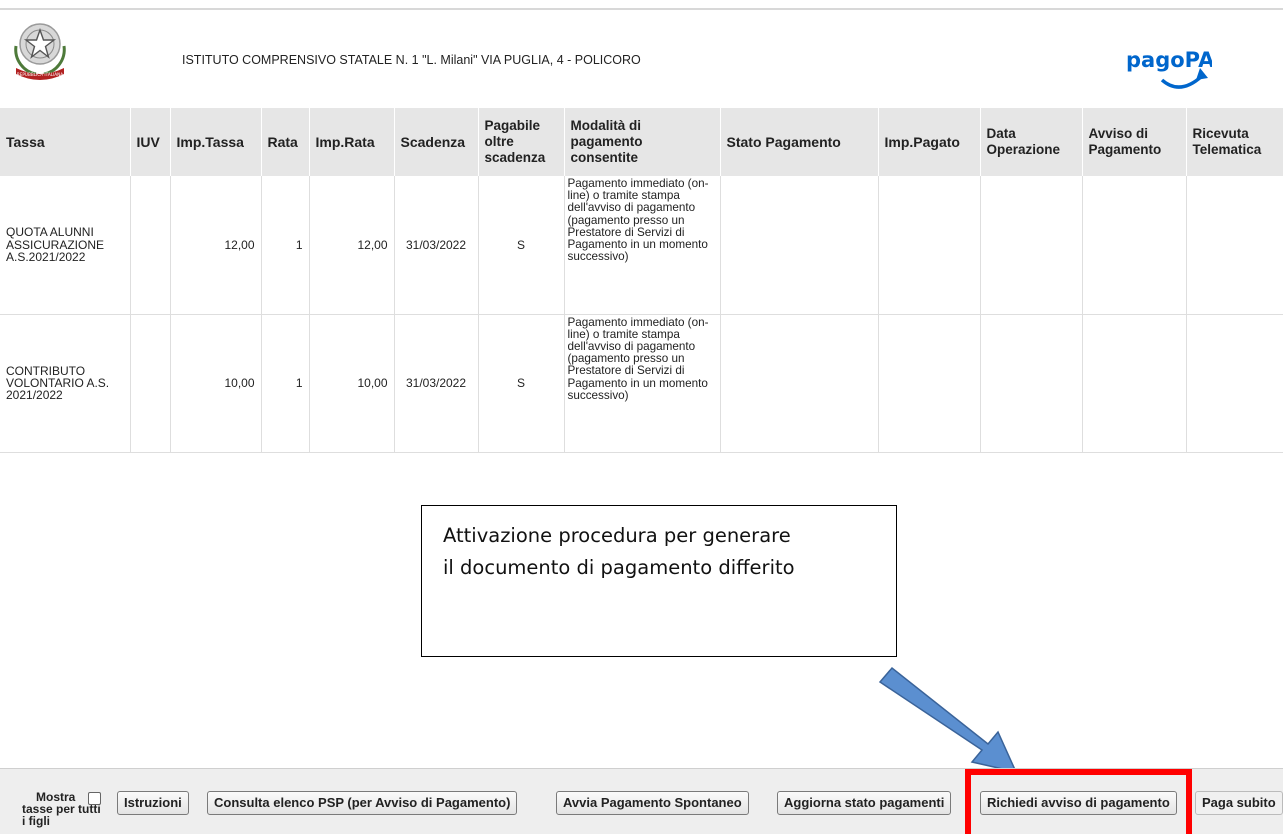 This screenshot has width=1283, height=834. Describe the element at coordinates (61, 815) in the screenshot. I see `show-all-label-rest: tasse per tutti i figli` at that location.